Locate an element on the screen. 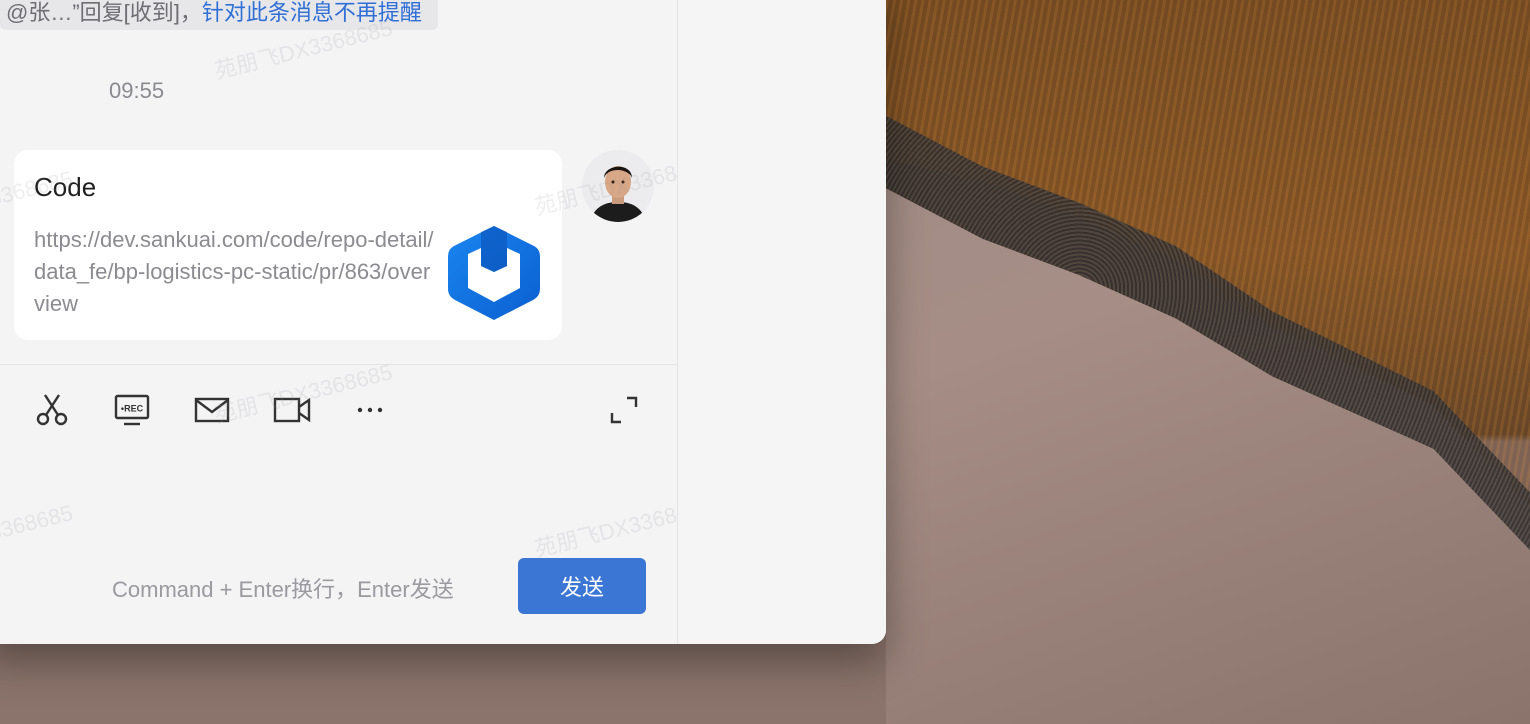  watermark: 3368685 is located at coordinates (38, 523).